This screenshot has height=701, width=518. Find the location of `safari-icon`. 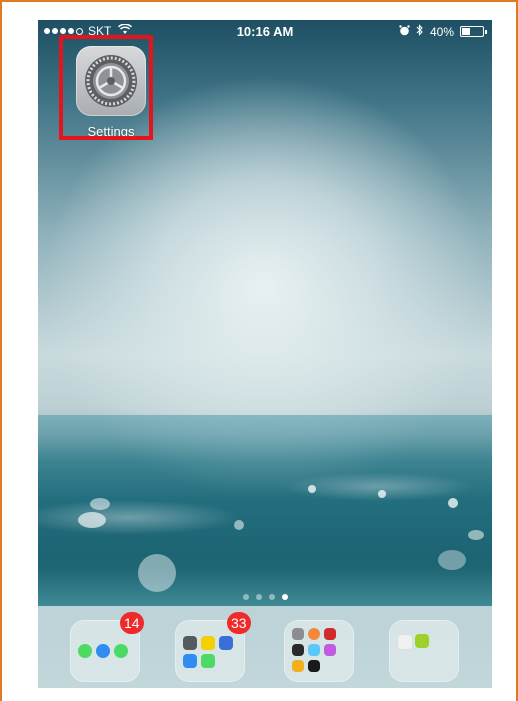

safari-icon is located at coordinates (103, 651).